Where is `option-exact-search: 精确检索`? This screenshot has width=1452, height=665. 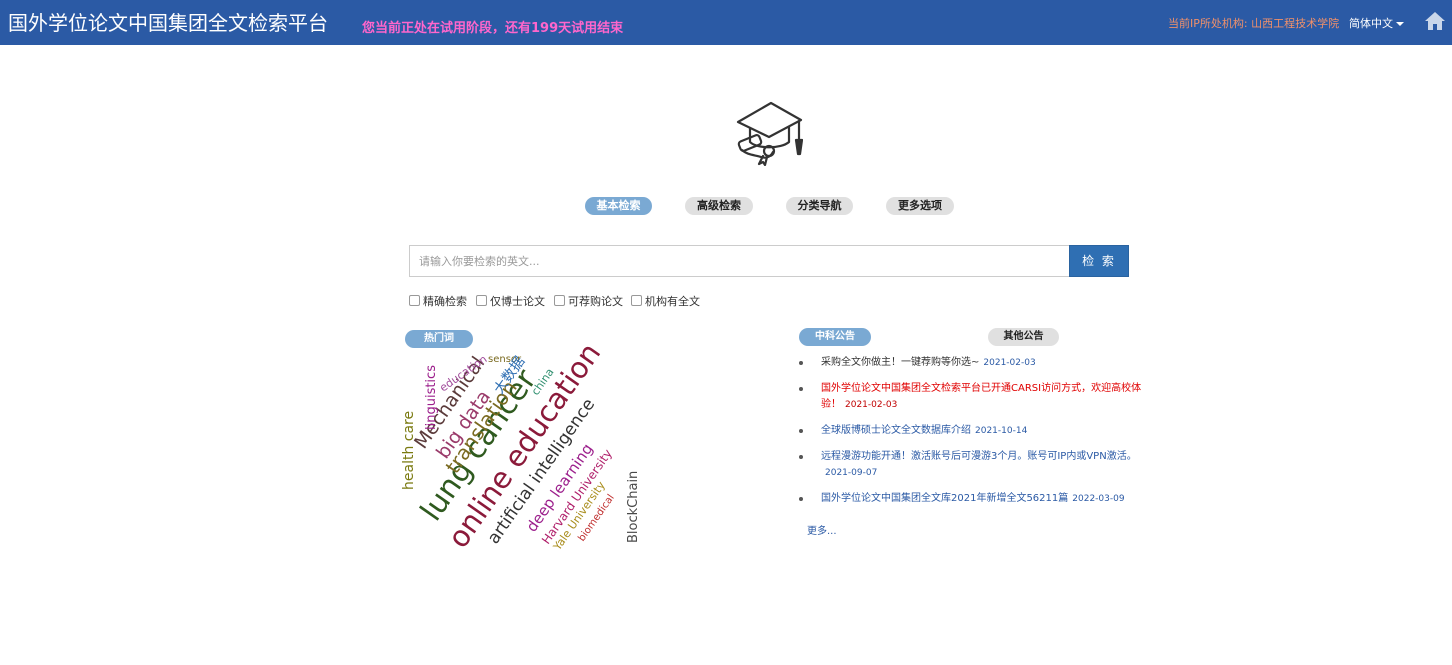 option-exact-search: 精确检索 is located at coordinates (438, 300).